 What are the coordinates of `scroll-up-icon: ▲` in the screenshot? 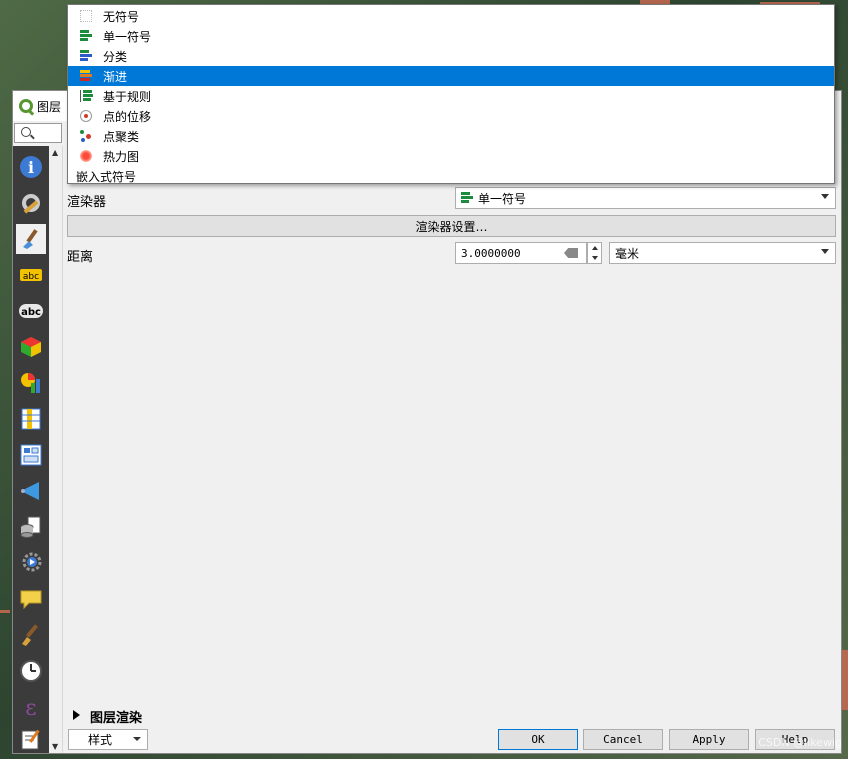 It's located at (55, 152).